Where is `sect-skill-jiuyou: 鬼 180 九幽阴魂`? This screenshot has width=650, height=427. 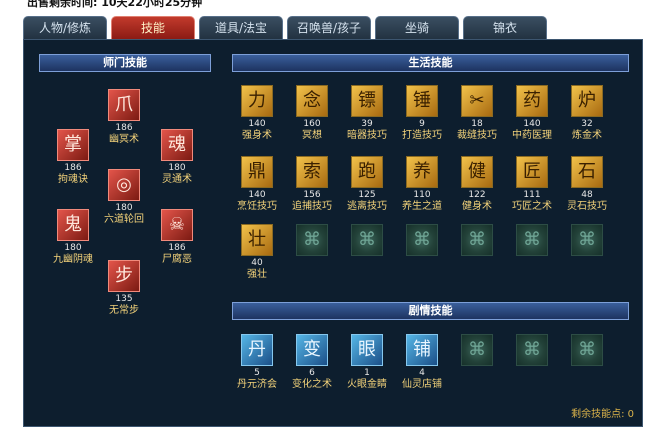
sect-skill-jiuyou: 鬼 180 九幽阴魂 is located at coordinates (73, 237).